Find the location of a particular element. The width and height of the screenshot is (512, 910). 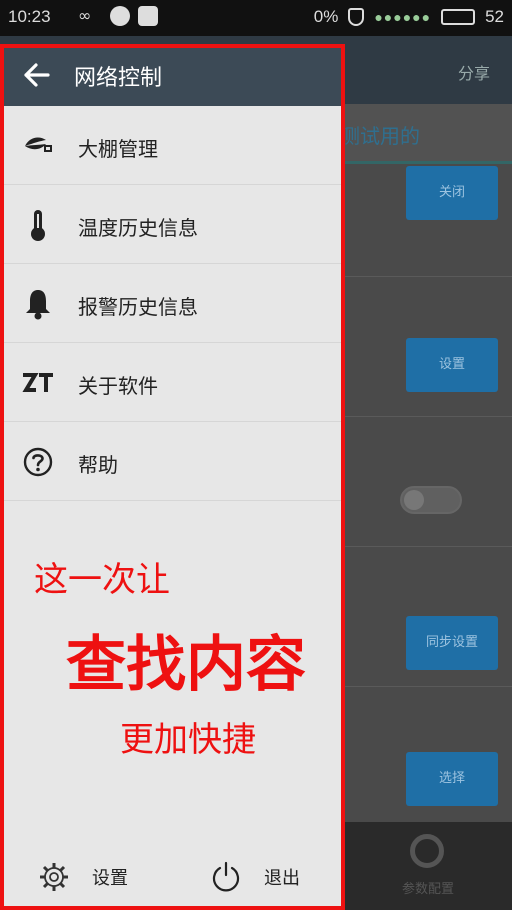

zt-logo-icon is located at coordinates (38, 383).